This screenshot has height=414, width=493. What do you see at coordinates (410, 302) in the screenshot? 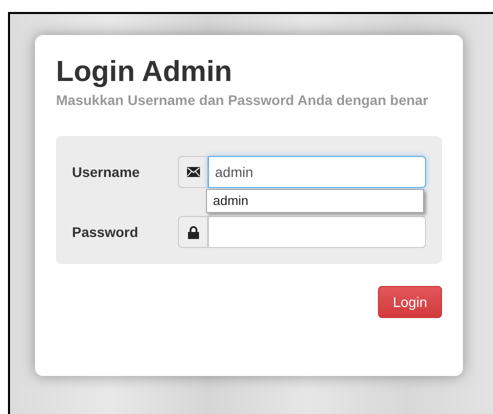
I see `login-button: Login` at bounding box center [410, 302].